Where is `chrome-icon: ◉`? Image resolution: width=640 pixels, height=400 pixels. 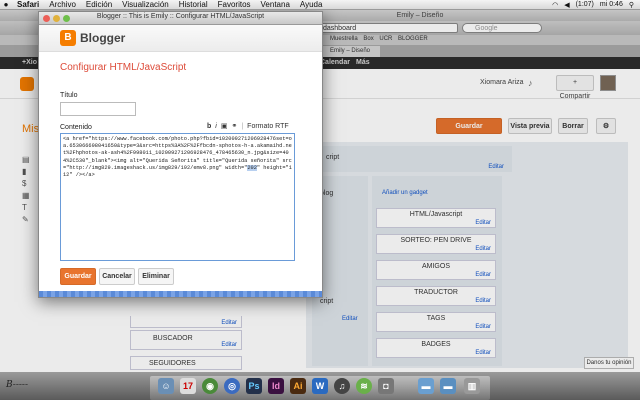
chrome-icon: ◉ is located at coordinates (210, 386).